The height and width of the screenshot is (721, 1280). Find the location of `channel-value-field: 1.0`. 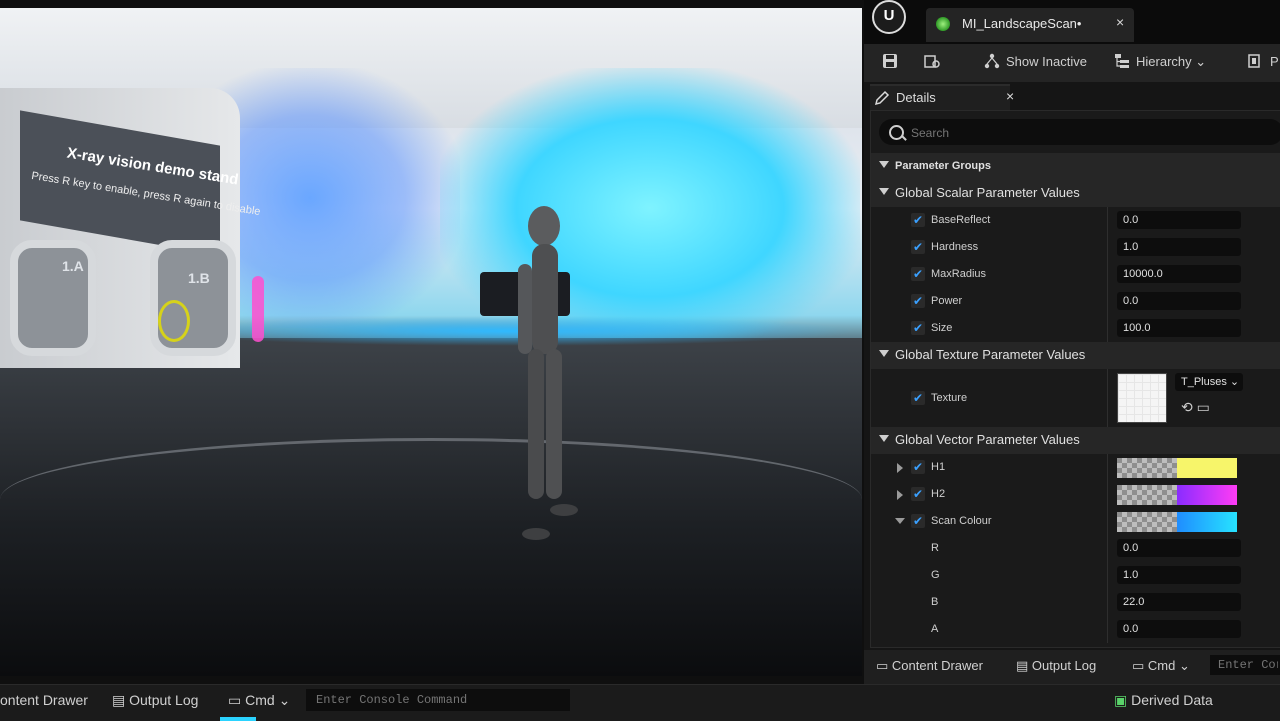

channel-value-field: 1.0 is located at coordinates (1179, 575).